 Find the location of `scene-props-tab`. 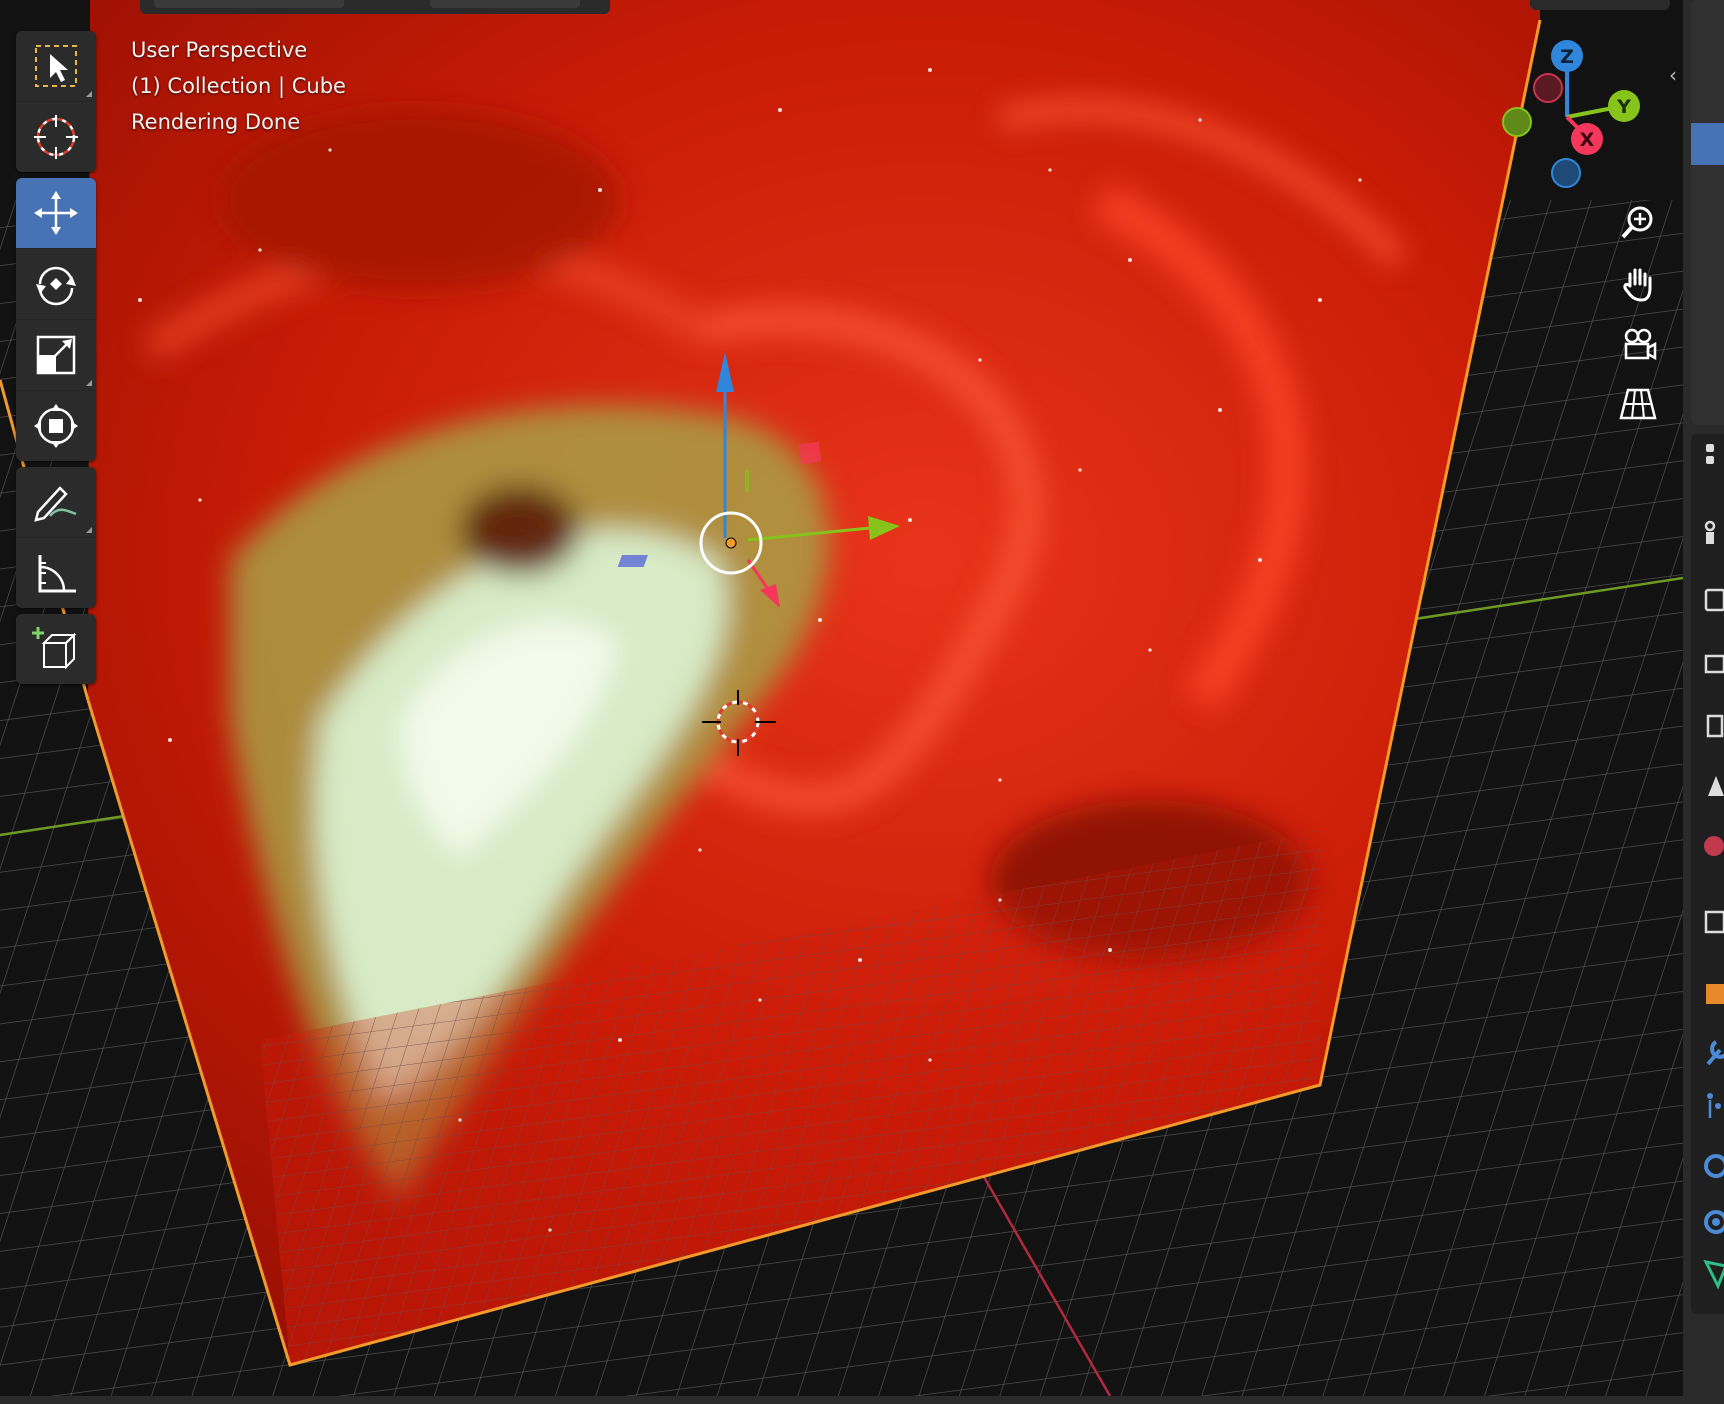

scene-props-tab is located at coordinates (1707, 786).